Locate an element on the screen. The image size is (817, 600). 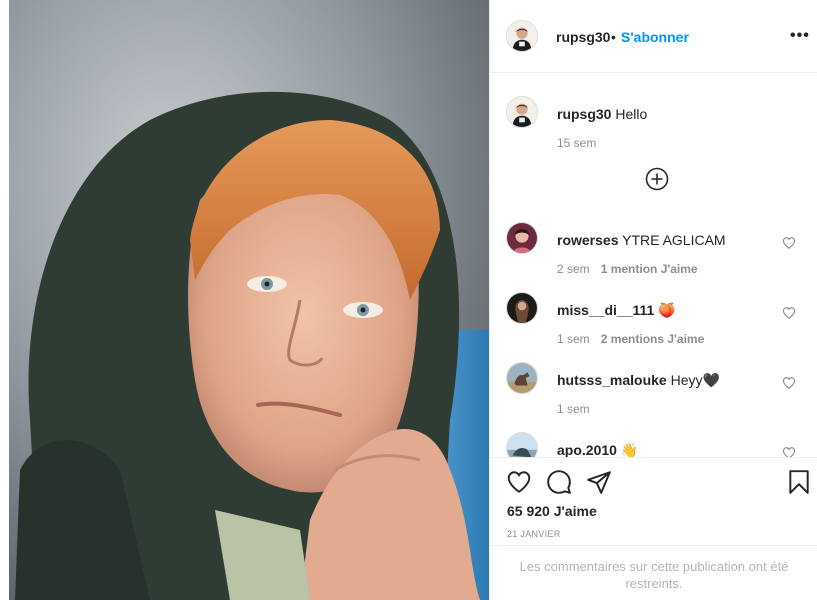
comment-body: 🍑 is located at coordinates (667, 310).